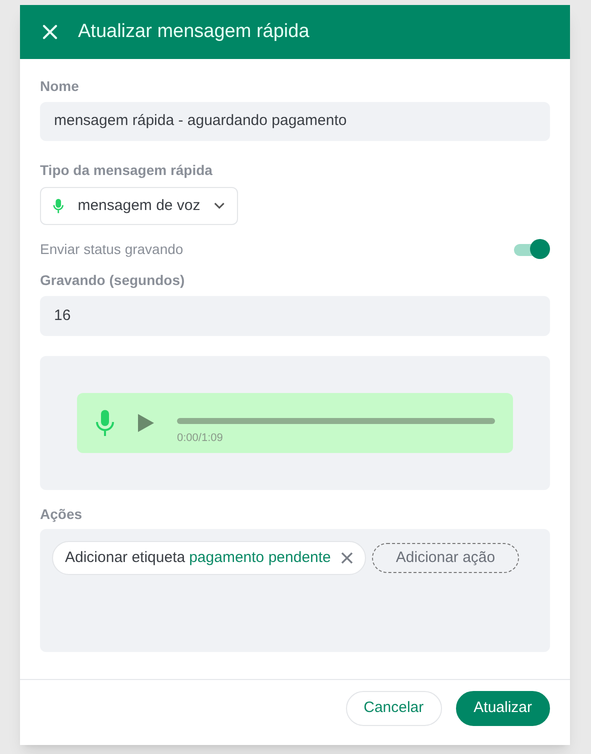 Image resolution: width=591 pixels, height=754 pixels. What do you see at coordinates (446, 558) in the screenshot?
I see `add-action-button: Adicionar ação` at bounding box center [446, 558].